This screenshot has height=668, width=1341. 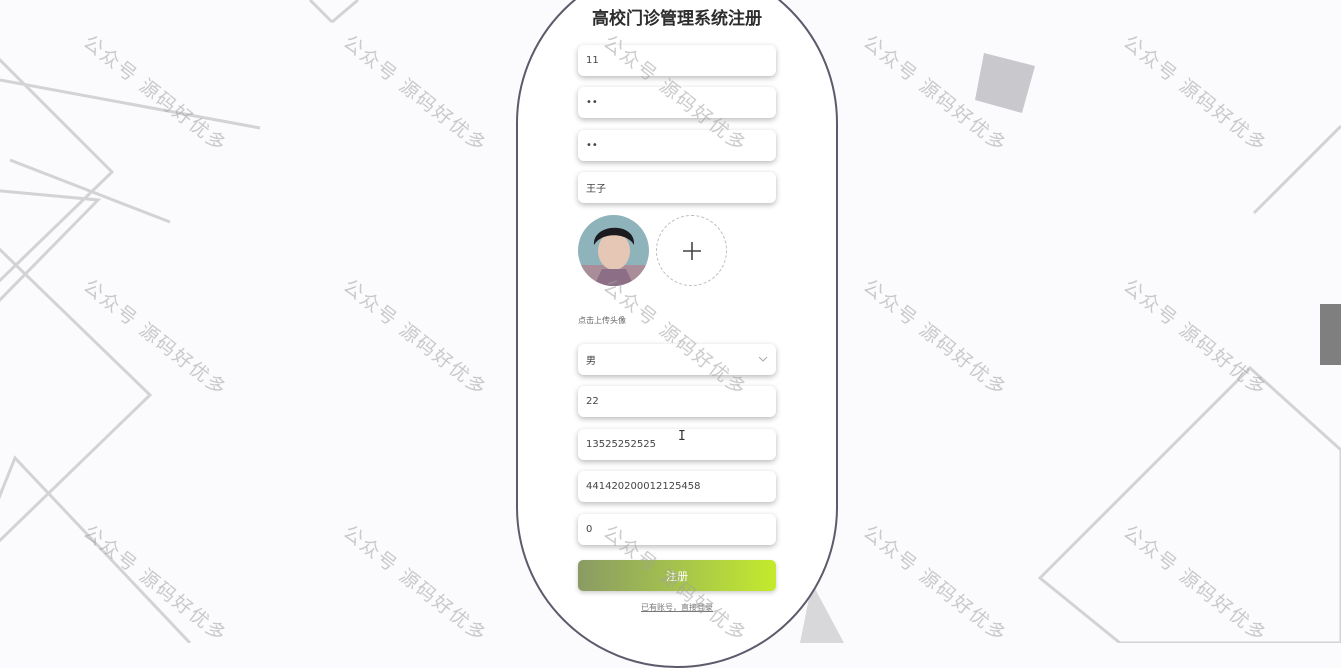 I want to click on page-title: 高校门诊管理系统注册, so click(x=677, y=19).